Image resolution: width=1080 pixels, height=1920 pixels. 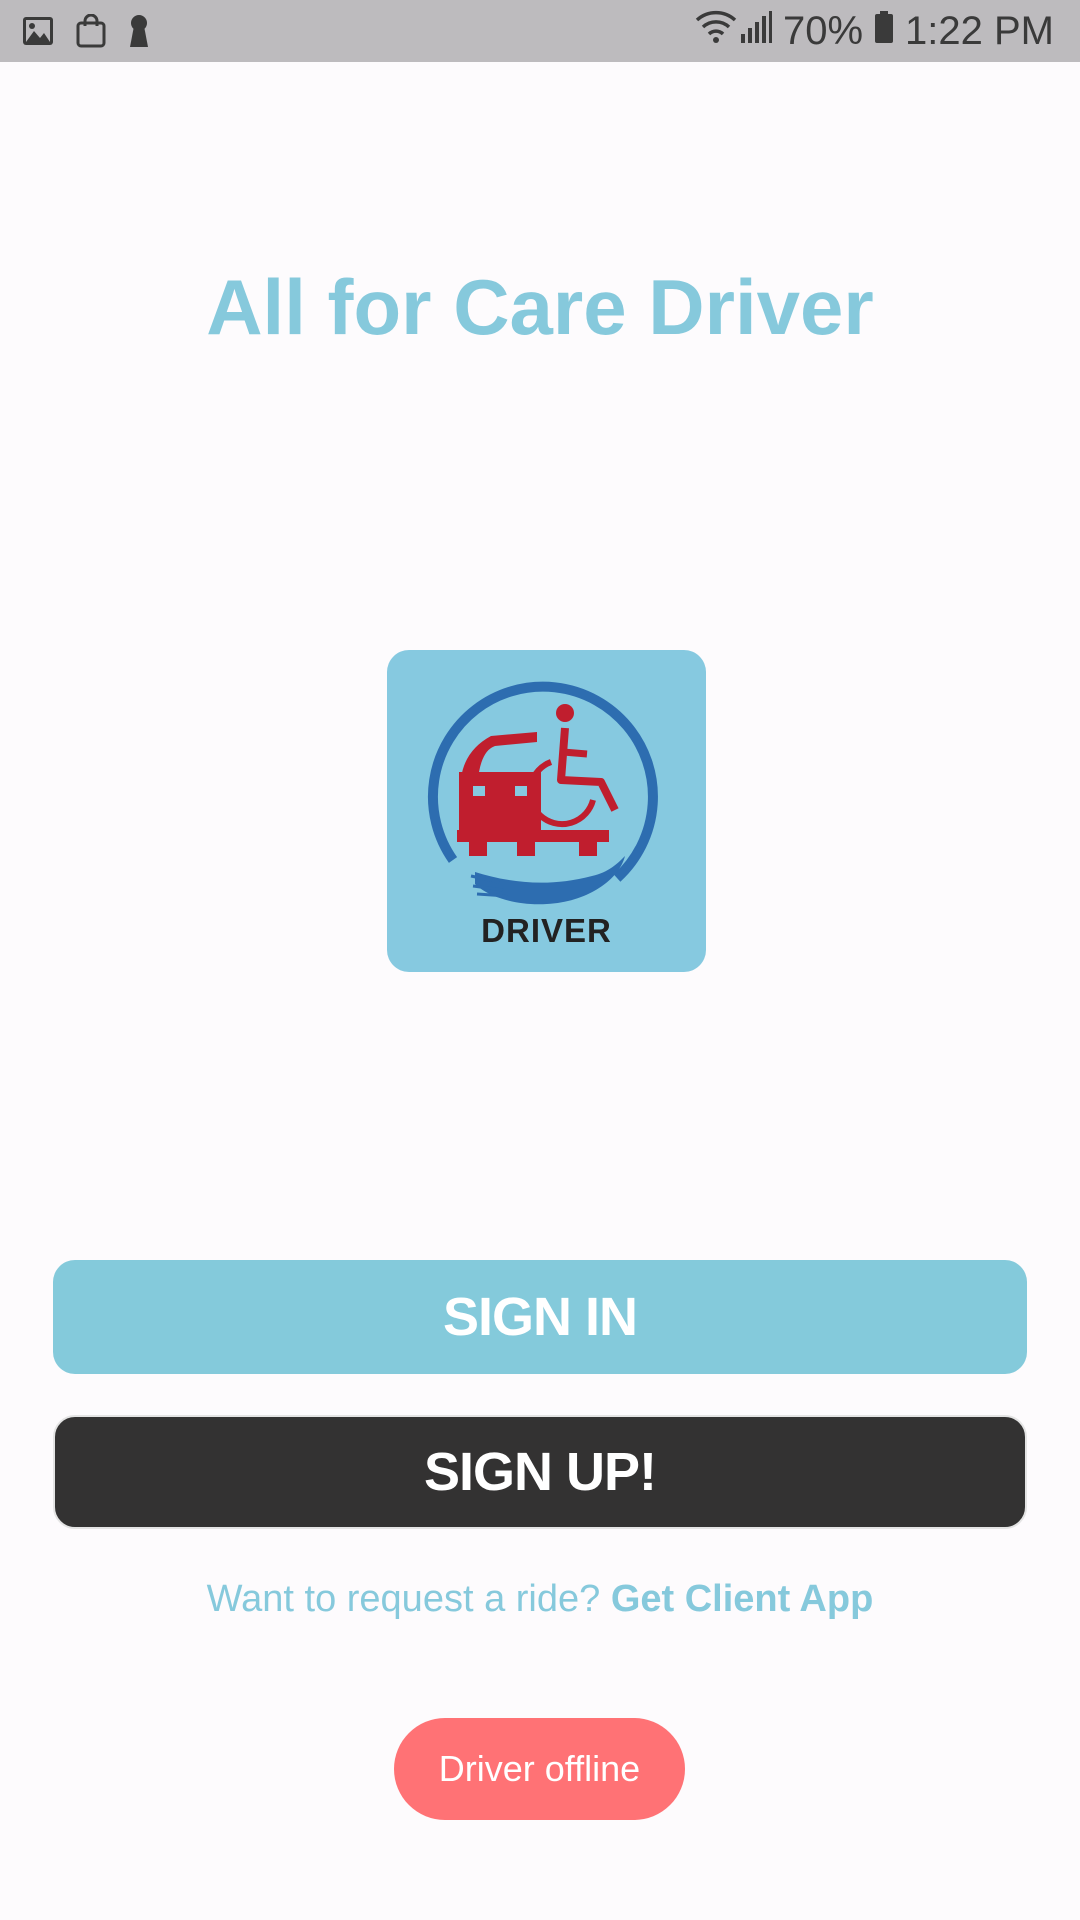 I want to click on image-icon, so click(x=38, y=33).